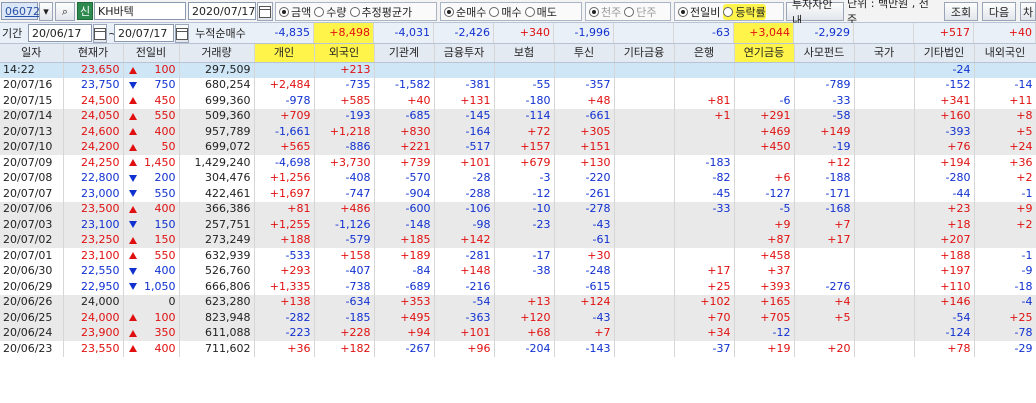 This screenshot has width=1036, height=403. What do you see at coordinates (584, 132) in the screenshot?
I see `table-cell: +305` at bounding box center [584, 132].